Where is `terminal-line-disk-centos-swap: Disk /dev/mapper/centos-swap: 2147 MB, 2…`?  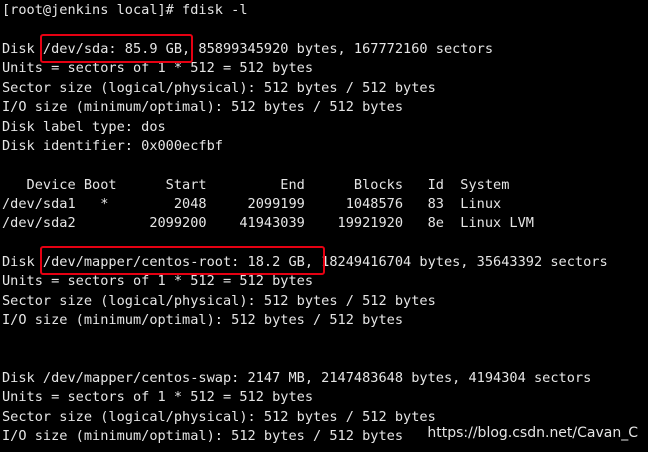
terminal-line-disk-centos-swap: Disk /dev/mapper/centos-swap: 2147 MB, 2… is located at coordinates (297, 378).